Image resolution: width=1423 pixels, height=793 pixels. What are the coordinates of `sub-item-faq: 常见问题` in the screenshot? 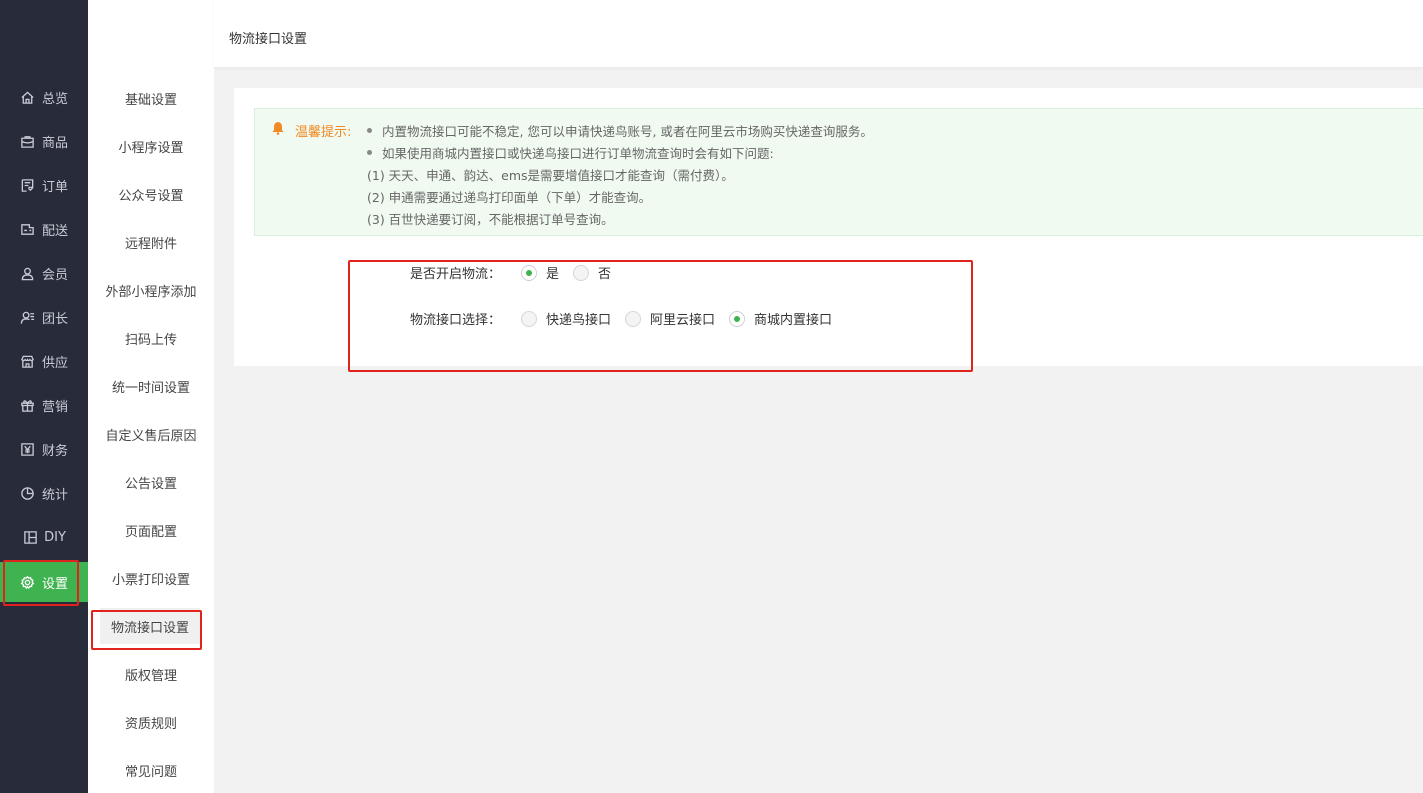 It's located at (151, 770).